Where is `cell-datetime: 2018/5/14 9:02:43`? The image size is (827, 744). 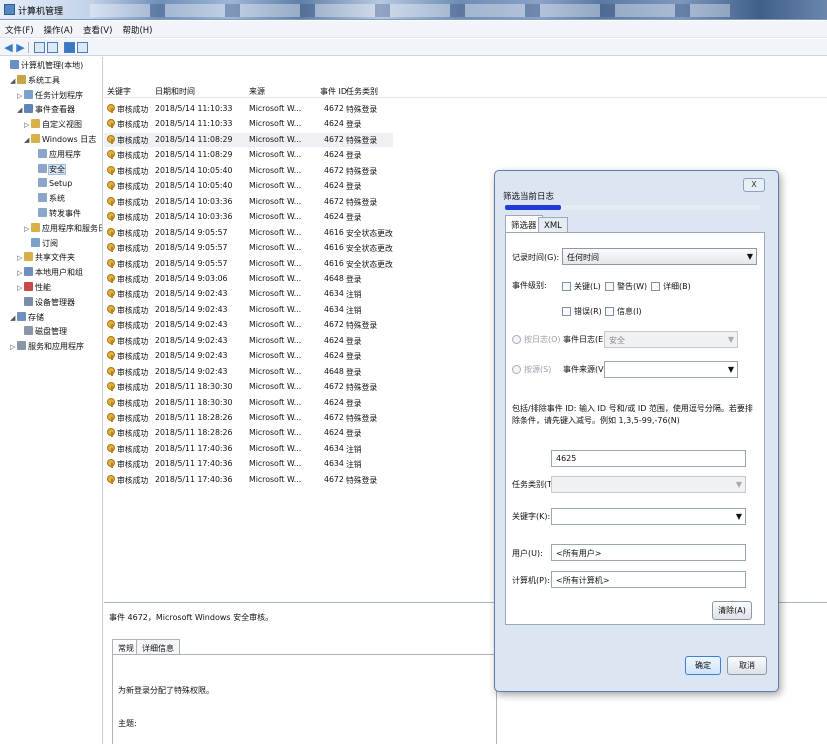
cell-datetime: 2018/5/14 9:02:43 is located at coordinates (191, 325).